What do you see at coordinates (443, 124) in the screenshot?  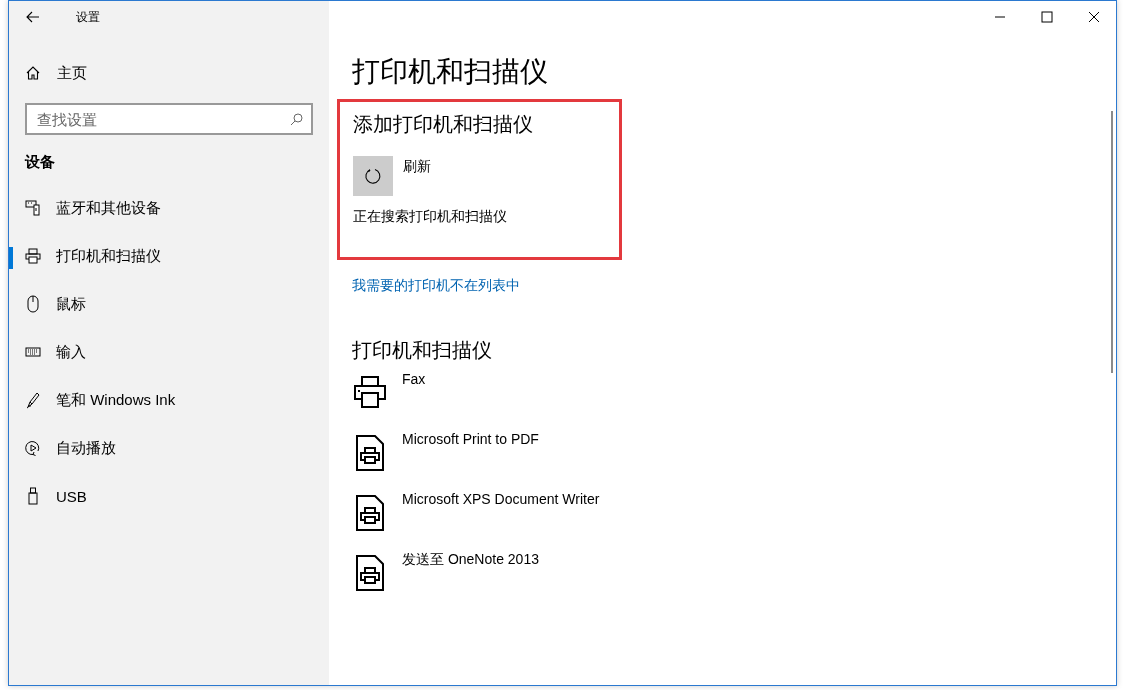 I see `section-heading: 添加打印机和扫描仪` at bounding box center [443, 124].